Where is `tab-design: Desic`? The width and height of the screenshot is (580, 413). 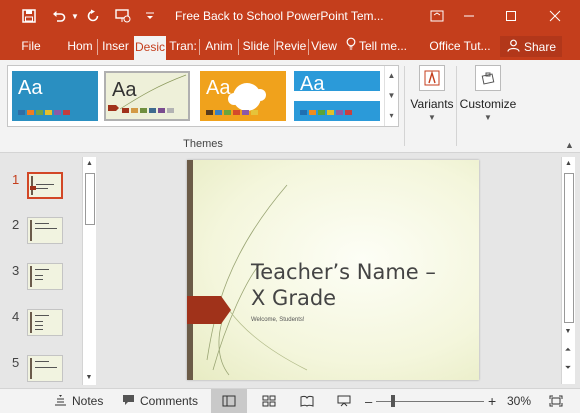 tab-design: Desic is located at coordinates (150, 48).